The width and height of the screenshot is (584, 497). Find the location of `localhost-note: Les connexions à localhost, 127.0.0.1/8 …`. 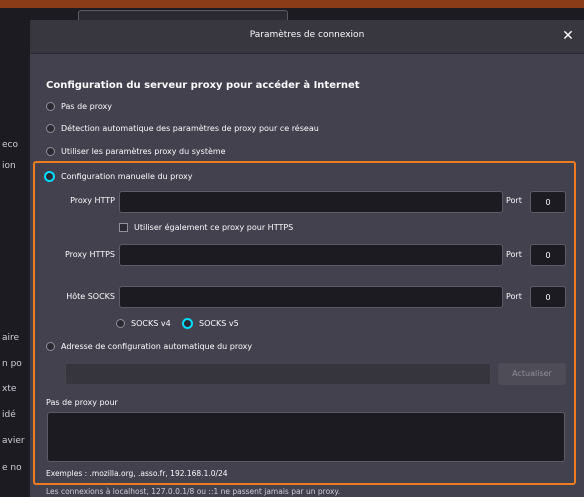

localhost-note: Les connexions à localhost, 127.0.0.1/8 … is located at coordinates (193, 491).